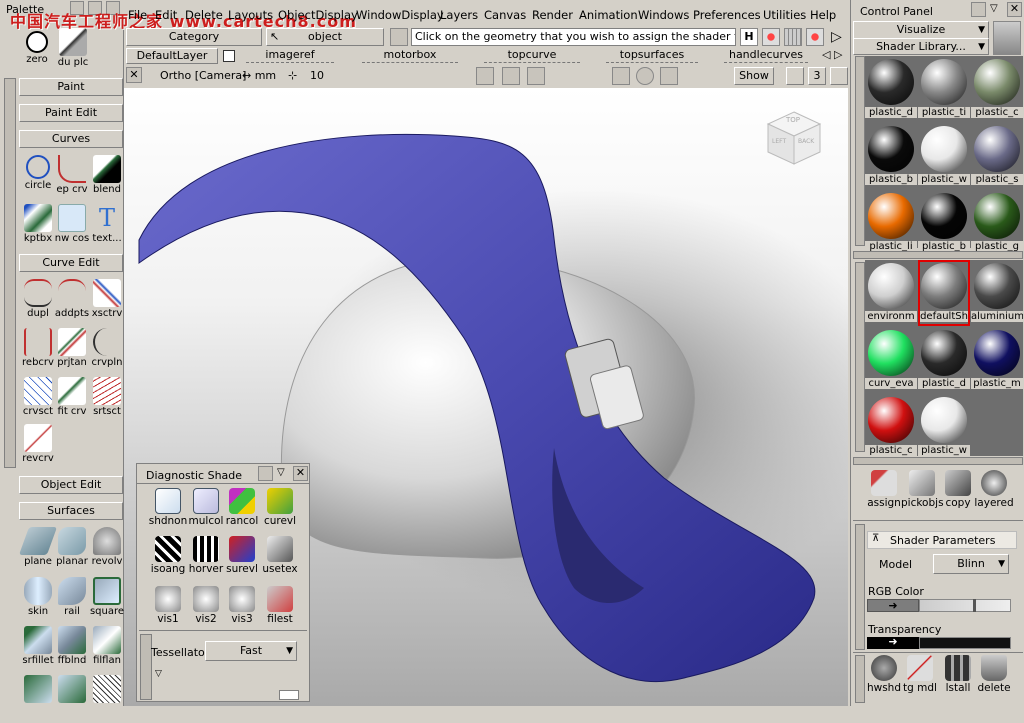 Image resolution: width=1024 pixels, height=723 pixels. I want to click on tool-revcrv: revcrv, so click(38, 448).